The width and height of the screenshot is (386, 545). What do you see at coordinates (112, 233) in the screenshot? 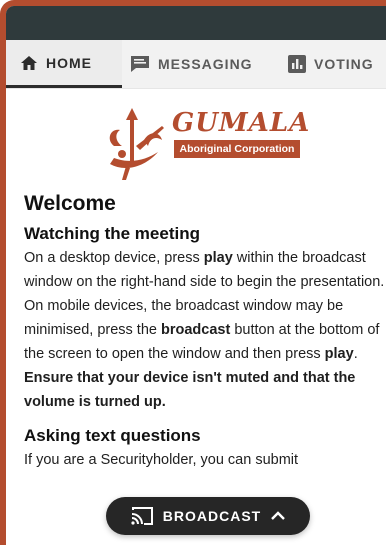
I see `section-heading-watching: Watching the meeting` at bounding box center [112, 233].